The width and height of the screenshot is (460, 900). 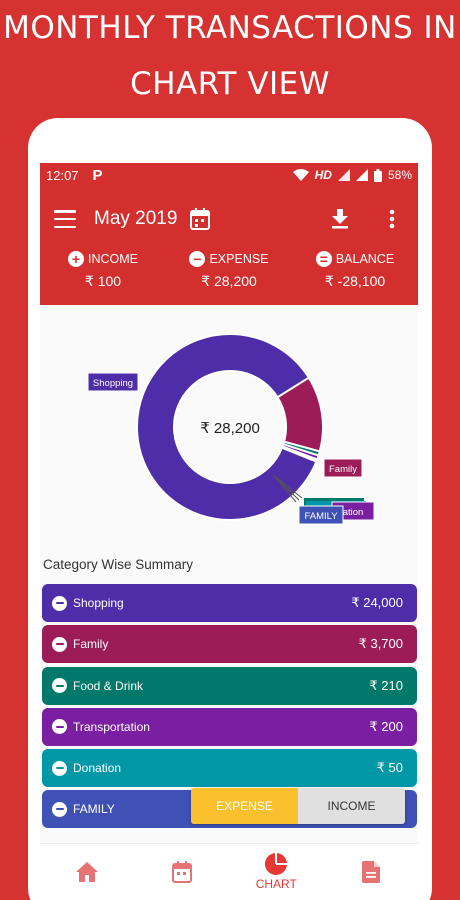 What do you see at coordinates (351, 806) in the screenshot?
I see `income-toggle-button: INCOME` at bounding box center [351, 806].